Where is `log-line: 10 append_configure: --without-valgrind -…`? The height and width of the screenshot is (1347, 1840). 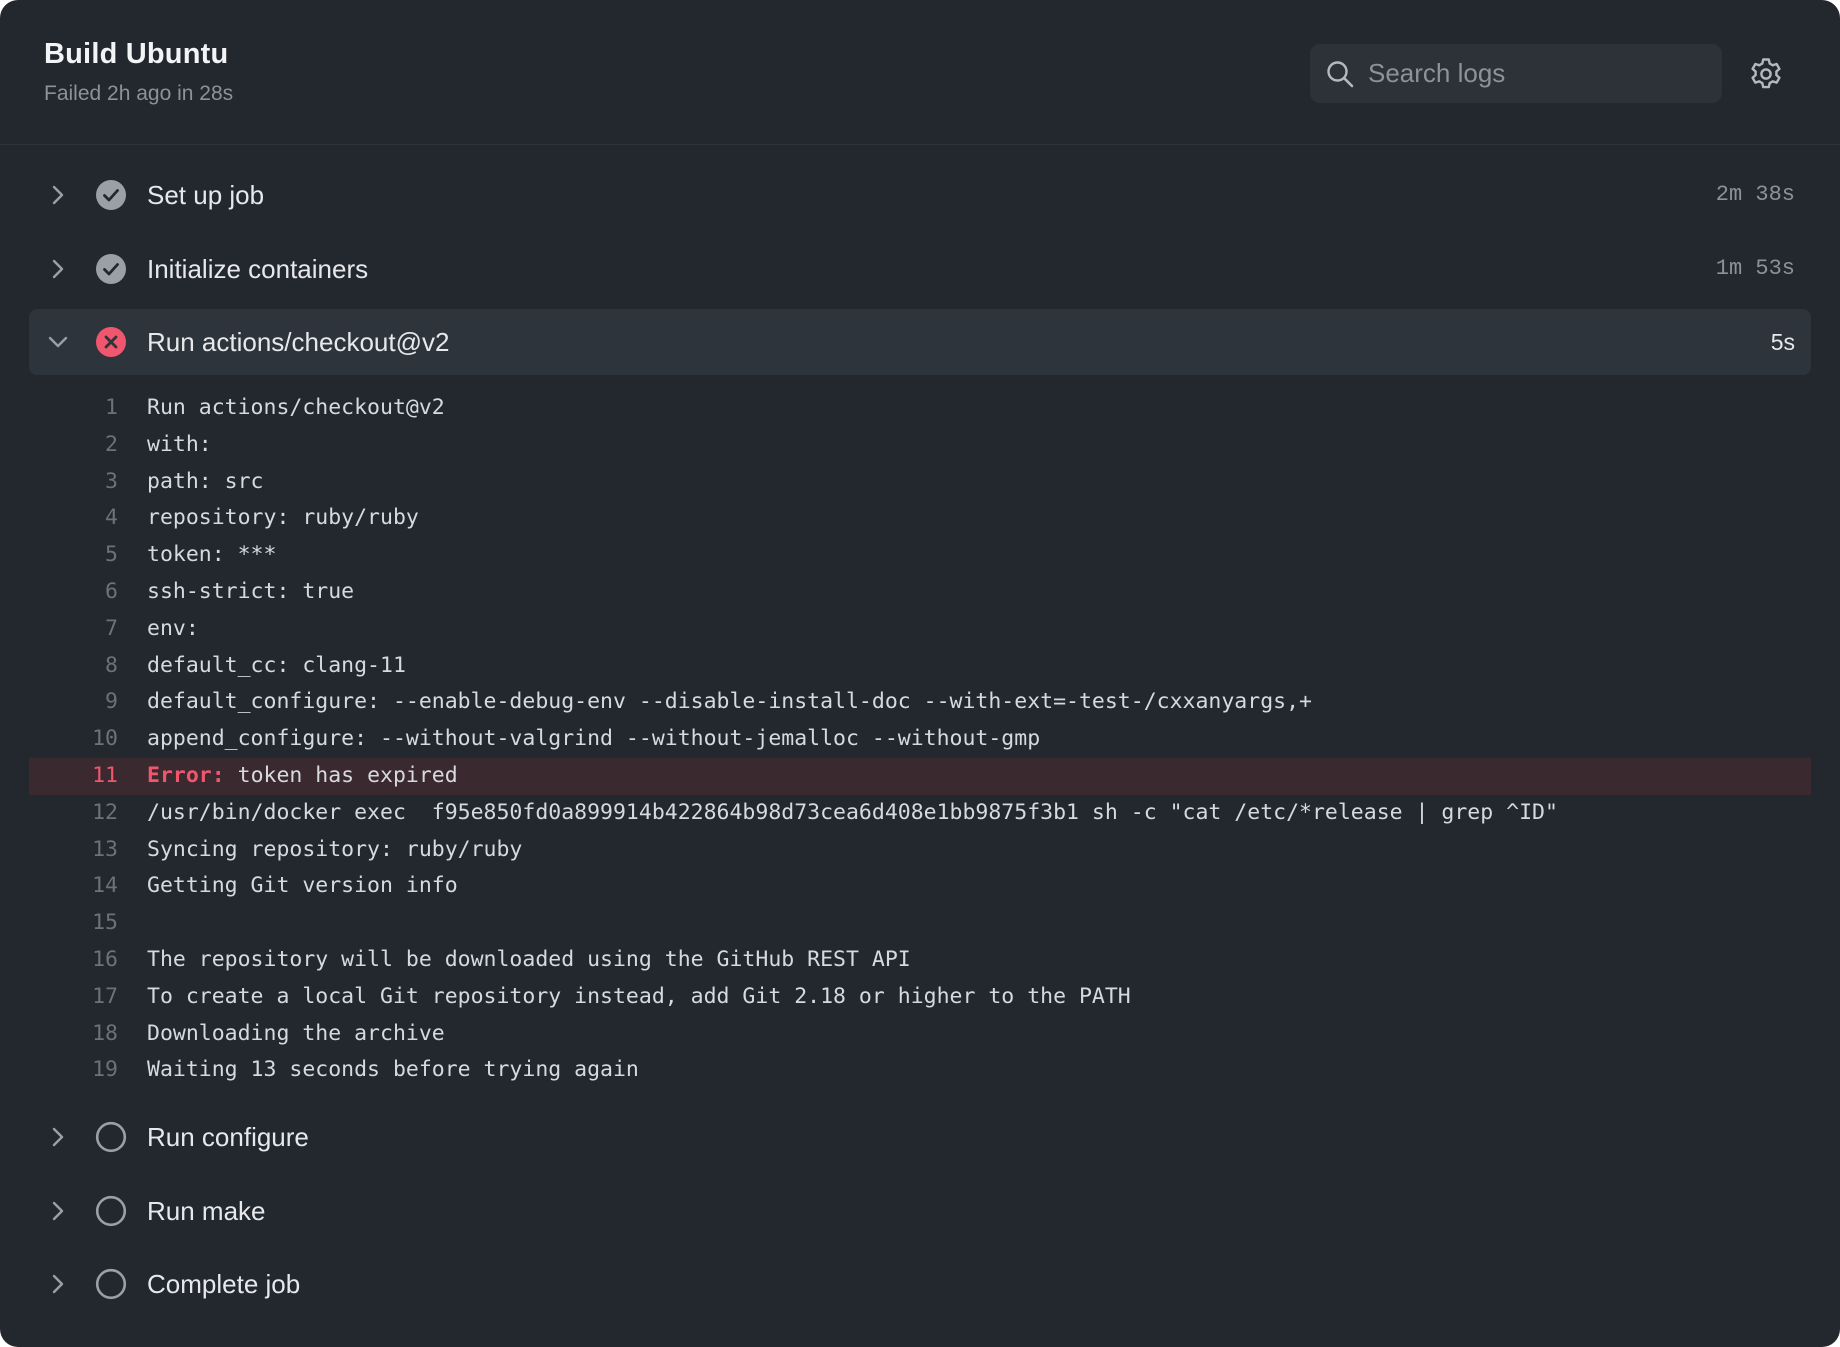 log-line: 10 append_configure: --without-valgrind -… is located at coordinates (920, 739).